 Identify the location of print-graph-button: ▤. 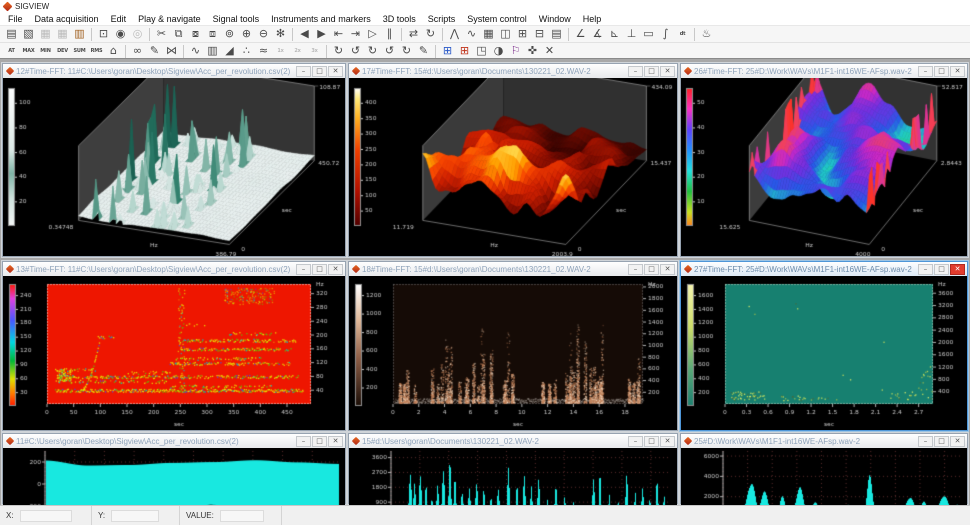
(556, 34).